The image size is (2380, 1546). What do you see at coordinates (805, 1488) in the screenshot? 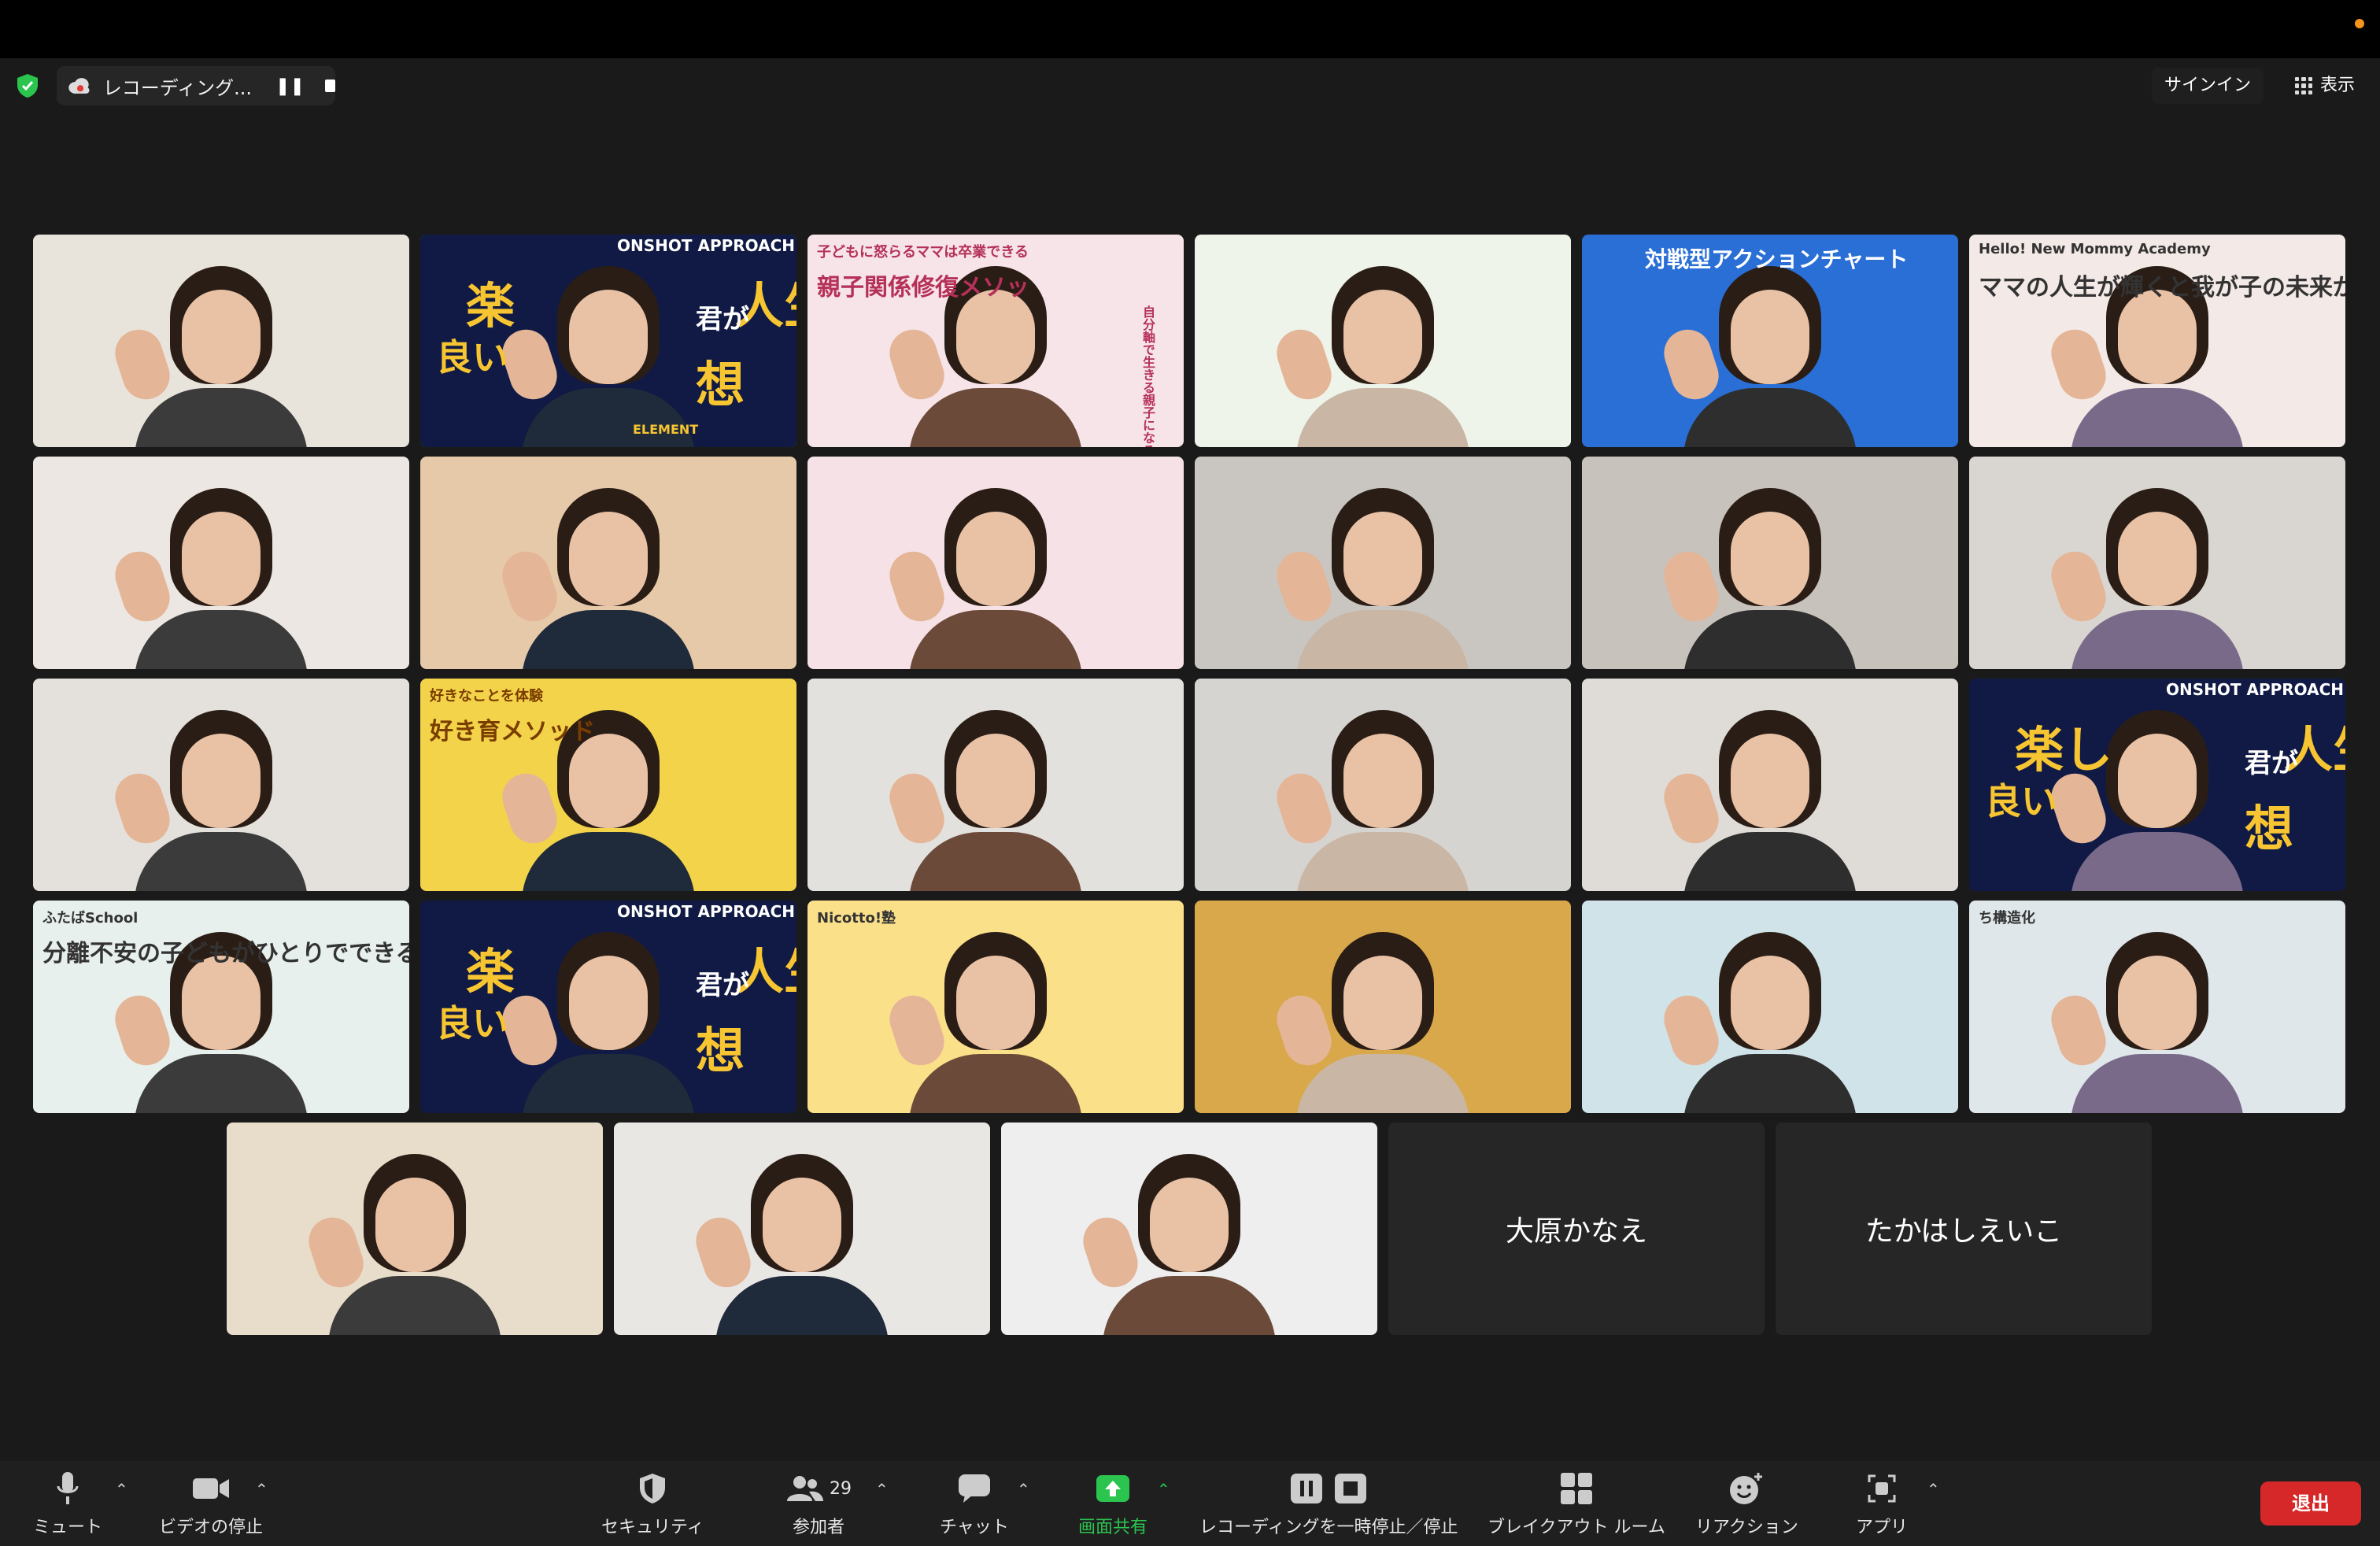
I see `participants-icon` at bounding box center [805, 1488].